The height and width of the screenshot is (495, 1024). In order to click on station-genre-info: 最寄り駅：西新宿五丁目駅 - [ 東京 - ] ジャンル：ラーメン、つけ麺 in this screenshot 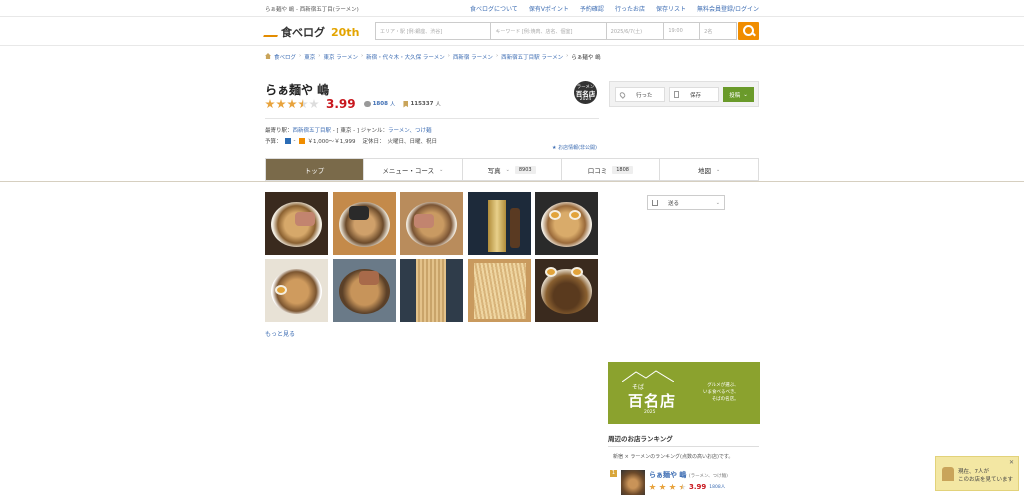, I will do `click(348, 130)`.